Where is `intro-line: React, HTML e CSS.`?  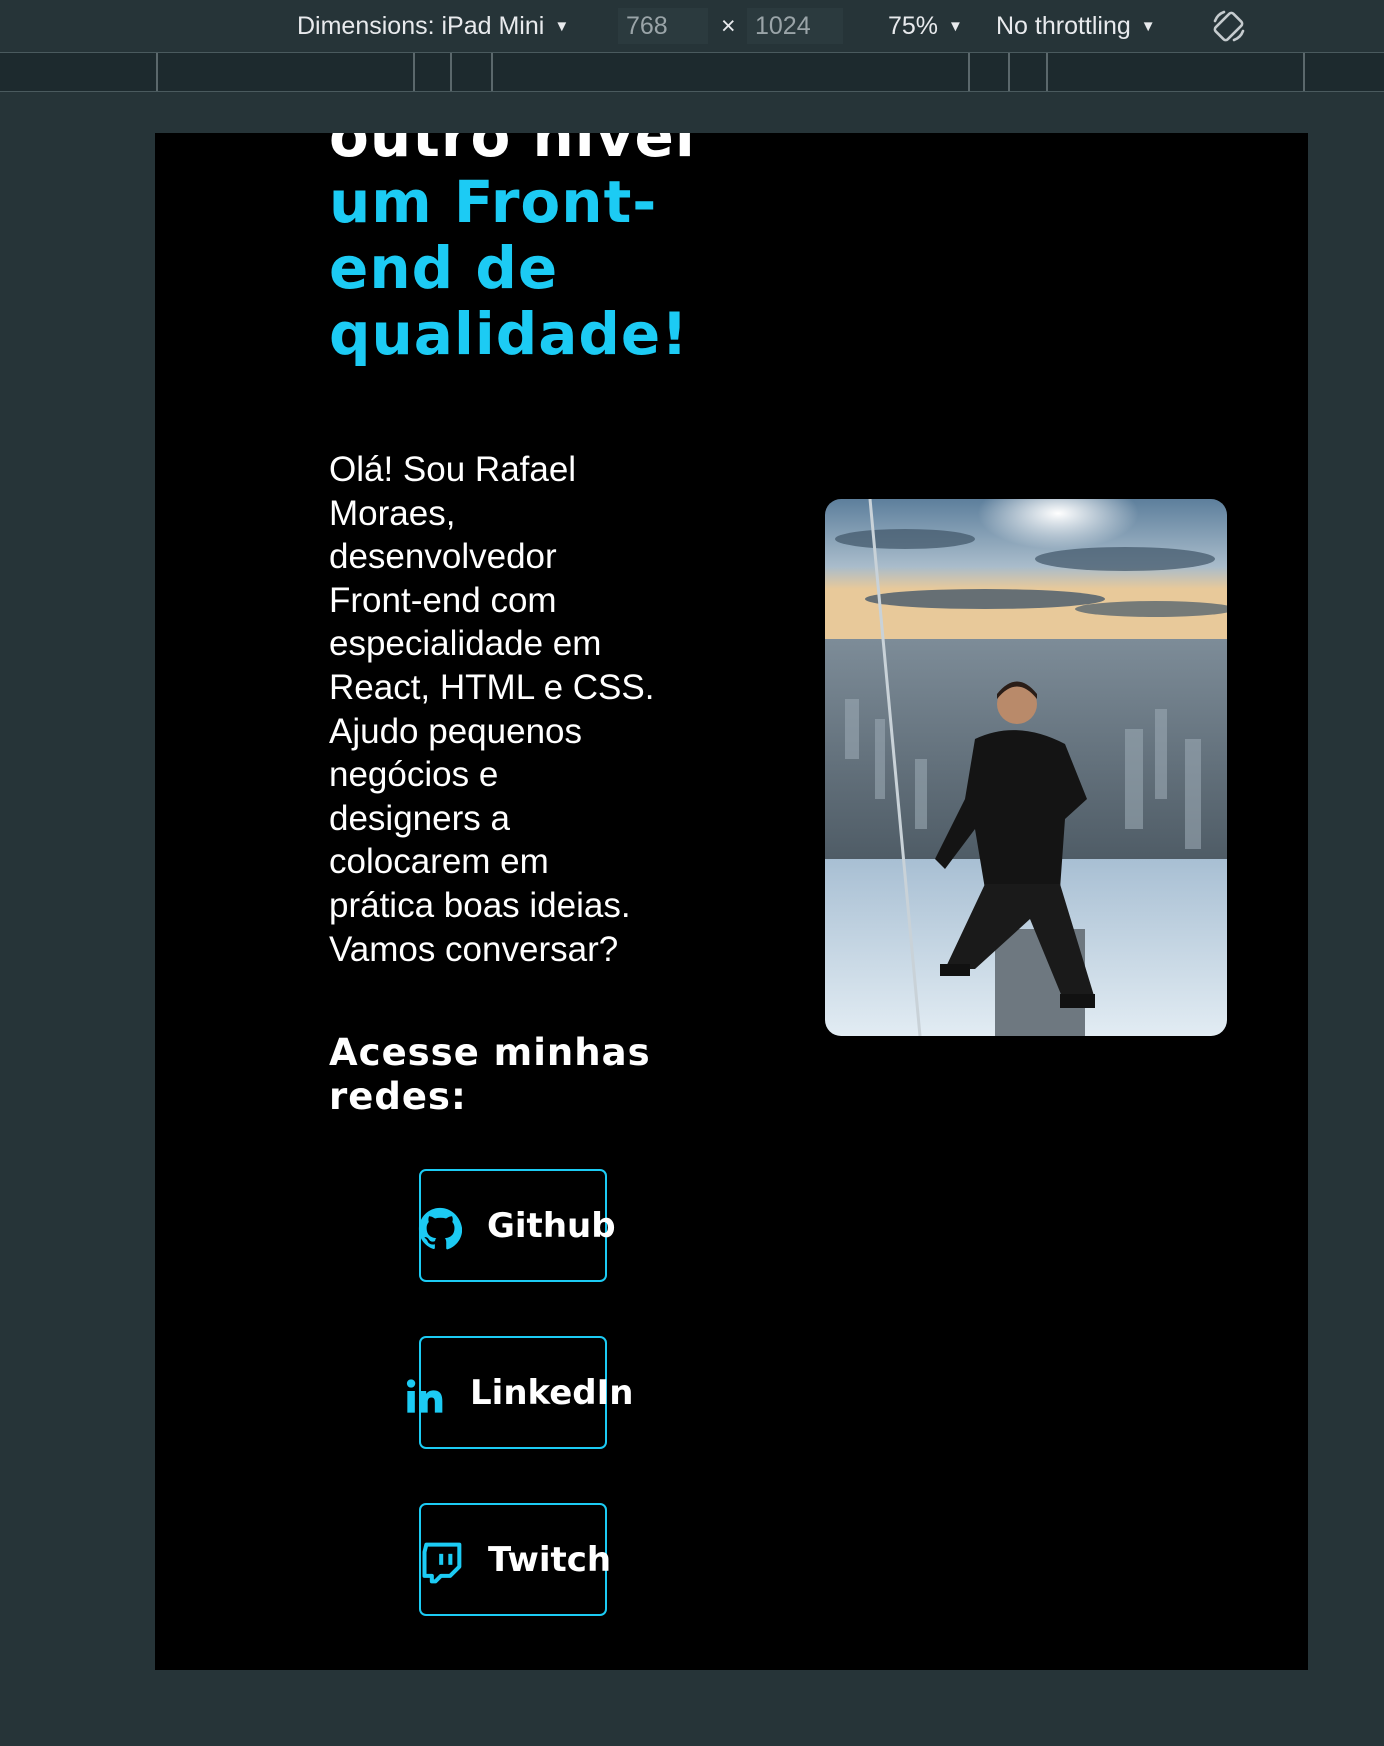 intro-line: React, HTML e CSS. is located at coordinates (492, 687).